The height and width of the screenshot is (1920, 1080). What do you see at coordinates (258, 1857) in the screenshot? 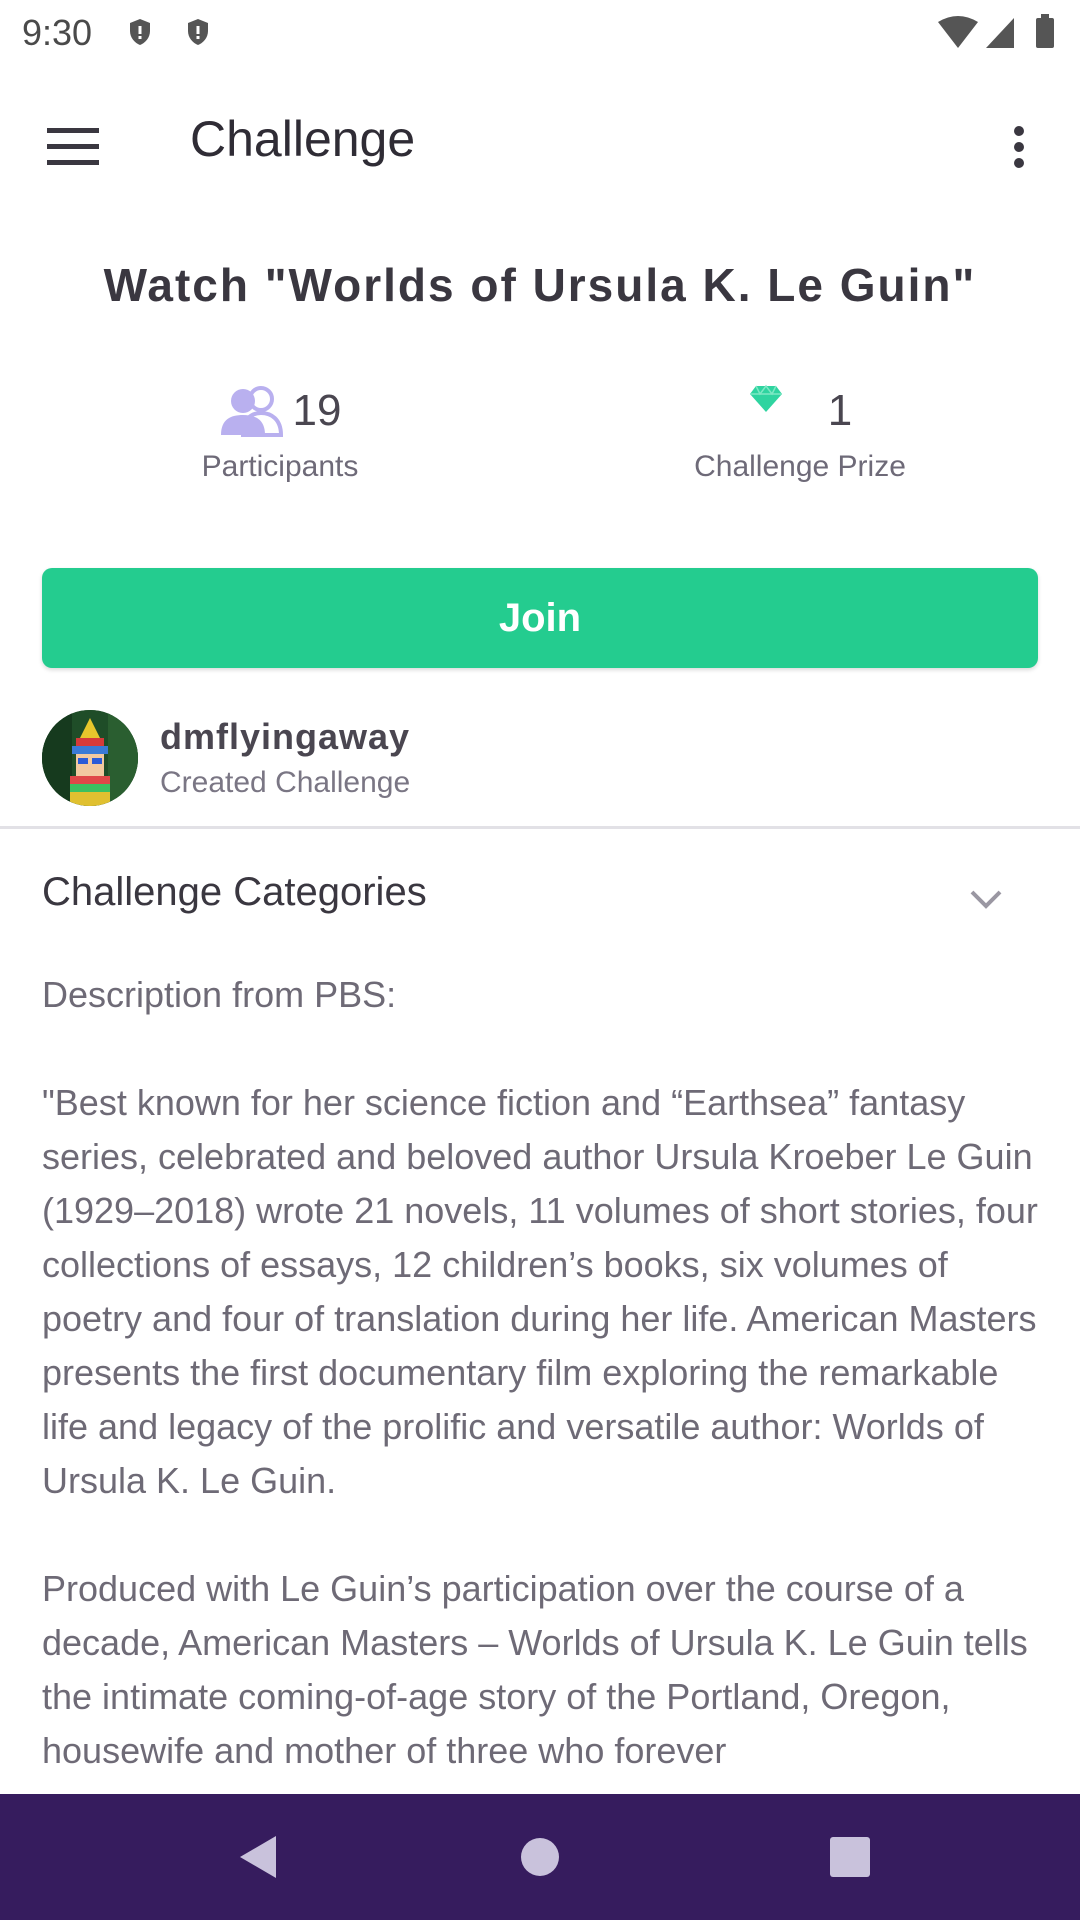
I see `back-icon` at bounding box center [258, 1857].